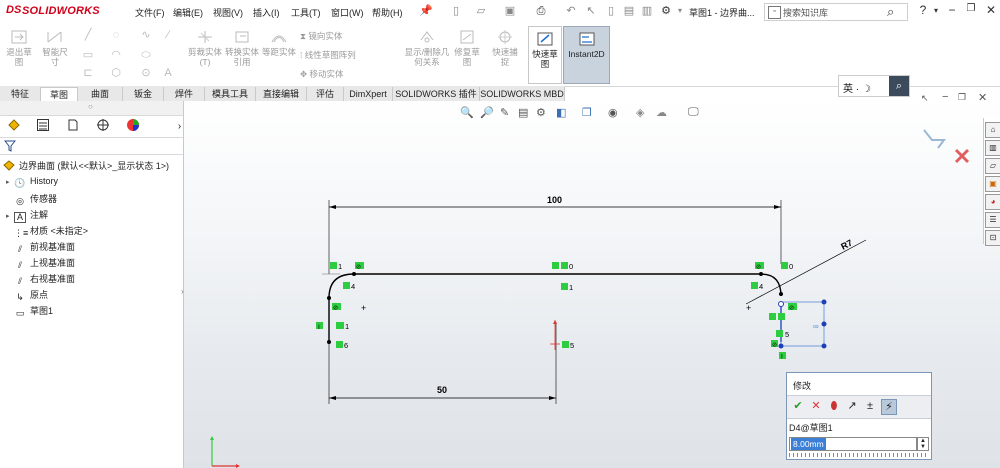 This screenshot has width=1000, height=468. What do you see at coordinates (510, 11) in the screenshot?
I see `save-icon: ▣` at bounding box center [510, 11].